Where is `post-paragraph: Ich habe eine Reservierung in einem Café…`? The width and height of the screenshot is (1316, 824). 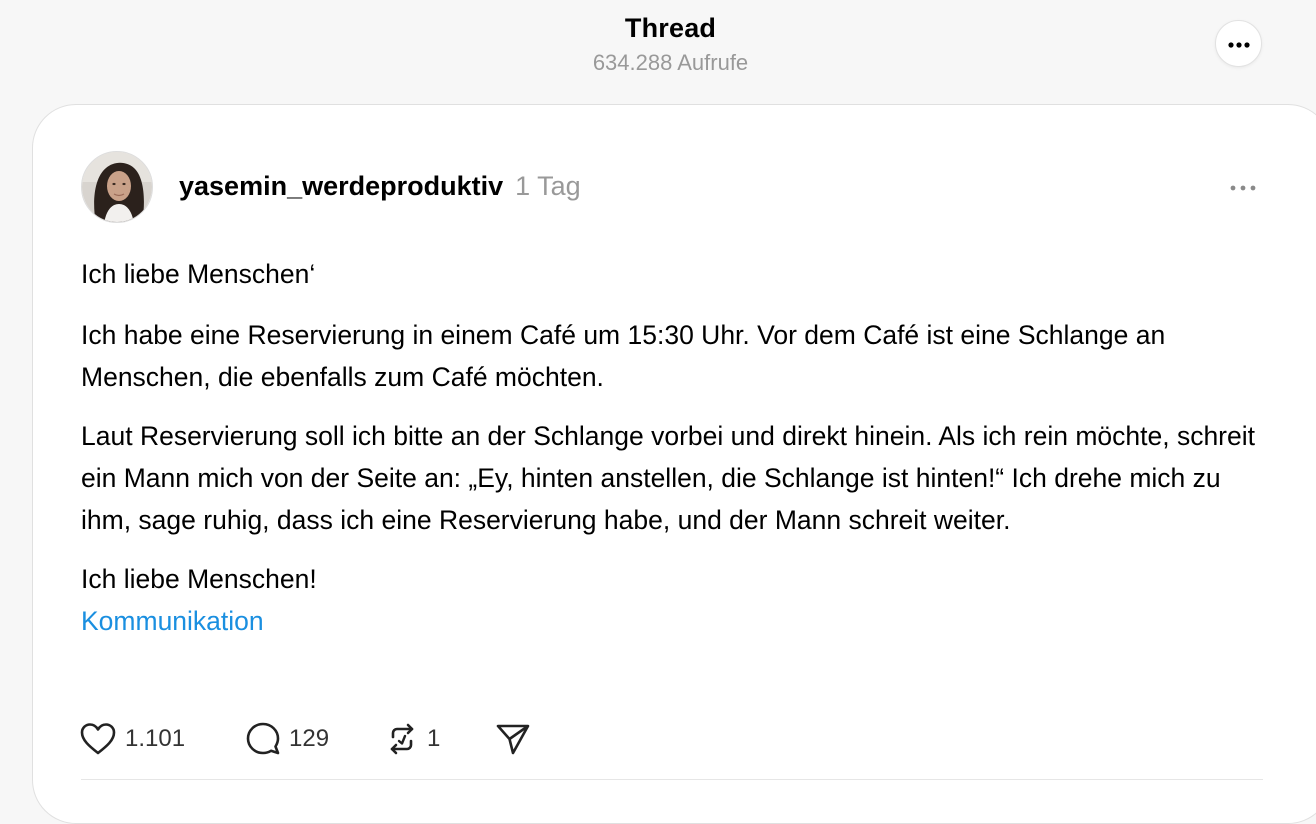
post-paragraph: Ich habe eine Reservierung in einem Café… is located at coordinates (623, 356).